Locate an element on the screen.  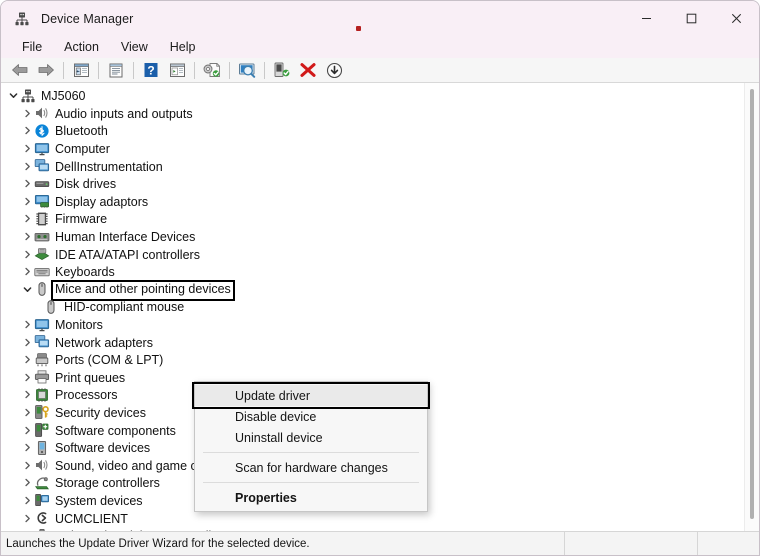
storage-controller-icon is located at coordinates (42, 483).